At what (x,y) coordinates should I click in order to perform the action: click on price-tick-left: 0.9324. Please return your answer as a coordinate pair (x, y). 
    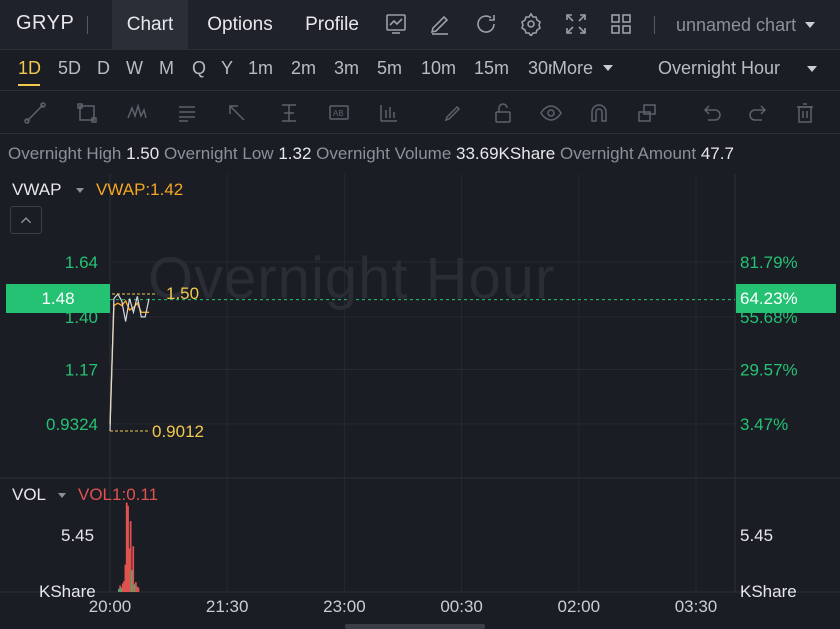
    Looking at the image, I should click on (72, 424).